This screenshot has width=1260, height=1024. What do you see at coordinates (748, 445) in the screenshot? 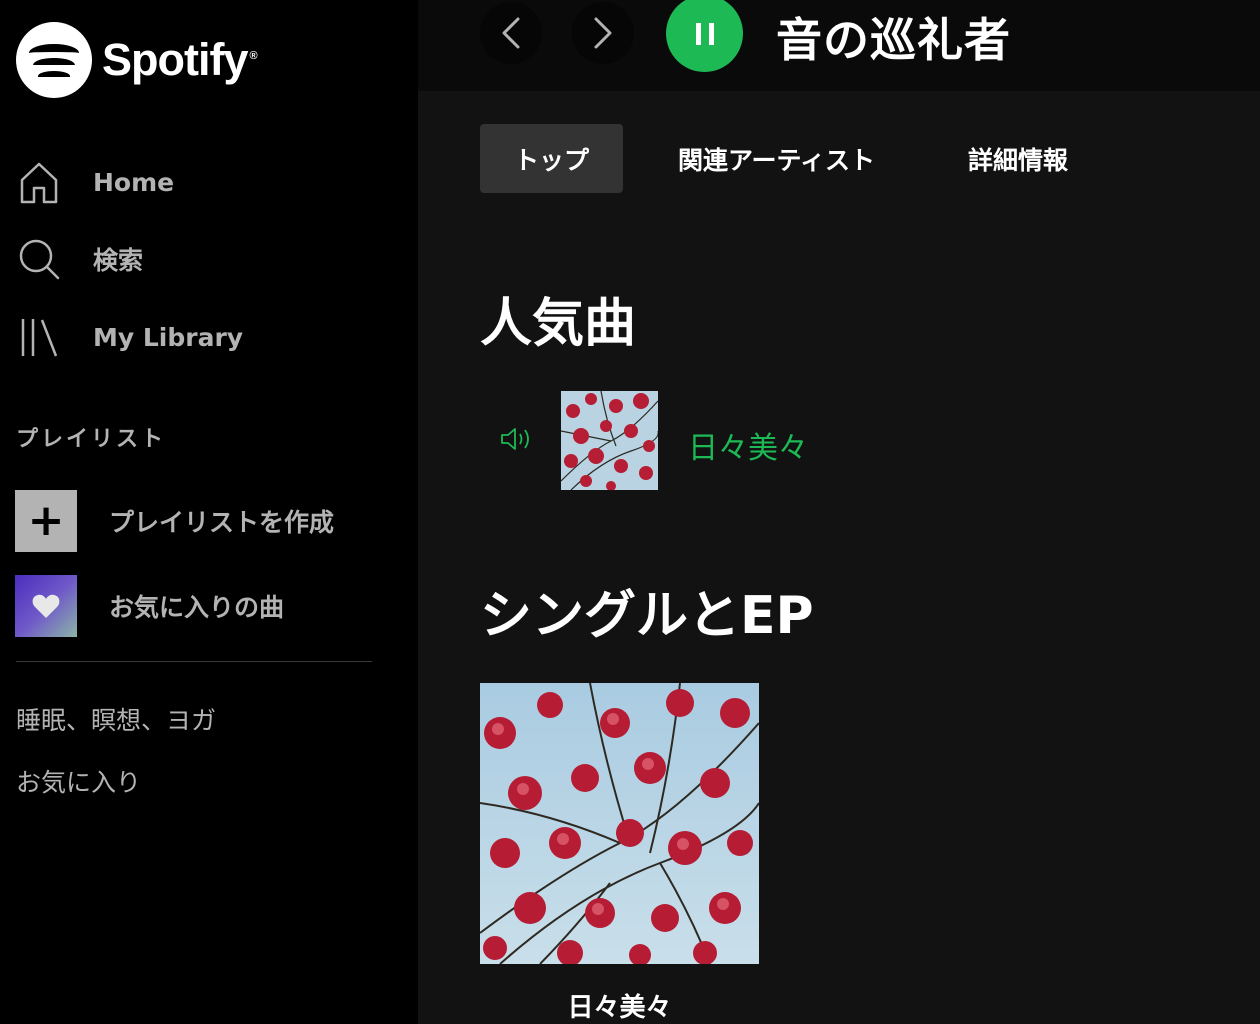
I see `track-title: 日々美々` at bounding box center [748, 445].